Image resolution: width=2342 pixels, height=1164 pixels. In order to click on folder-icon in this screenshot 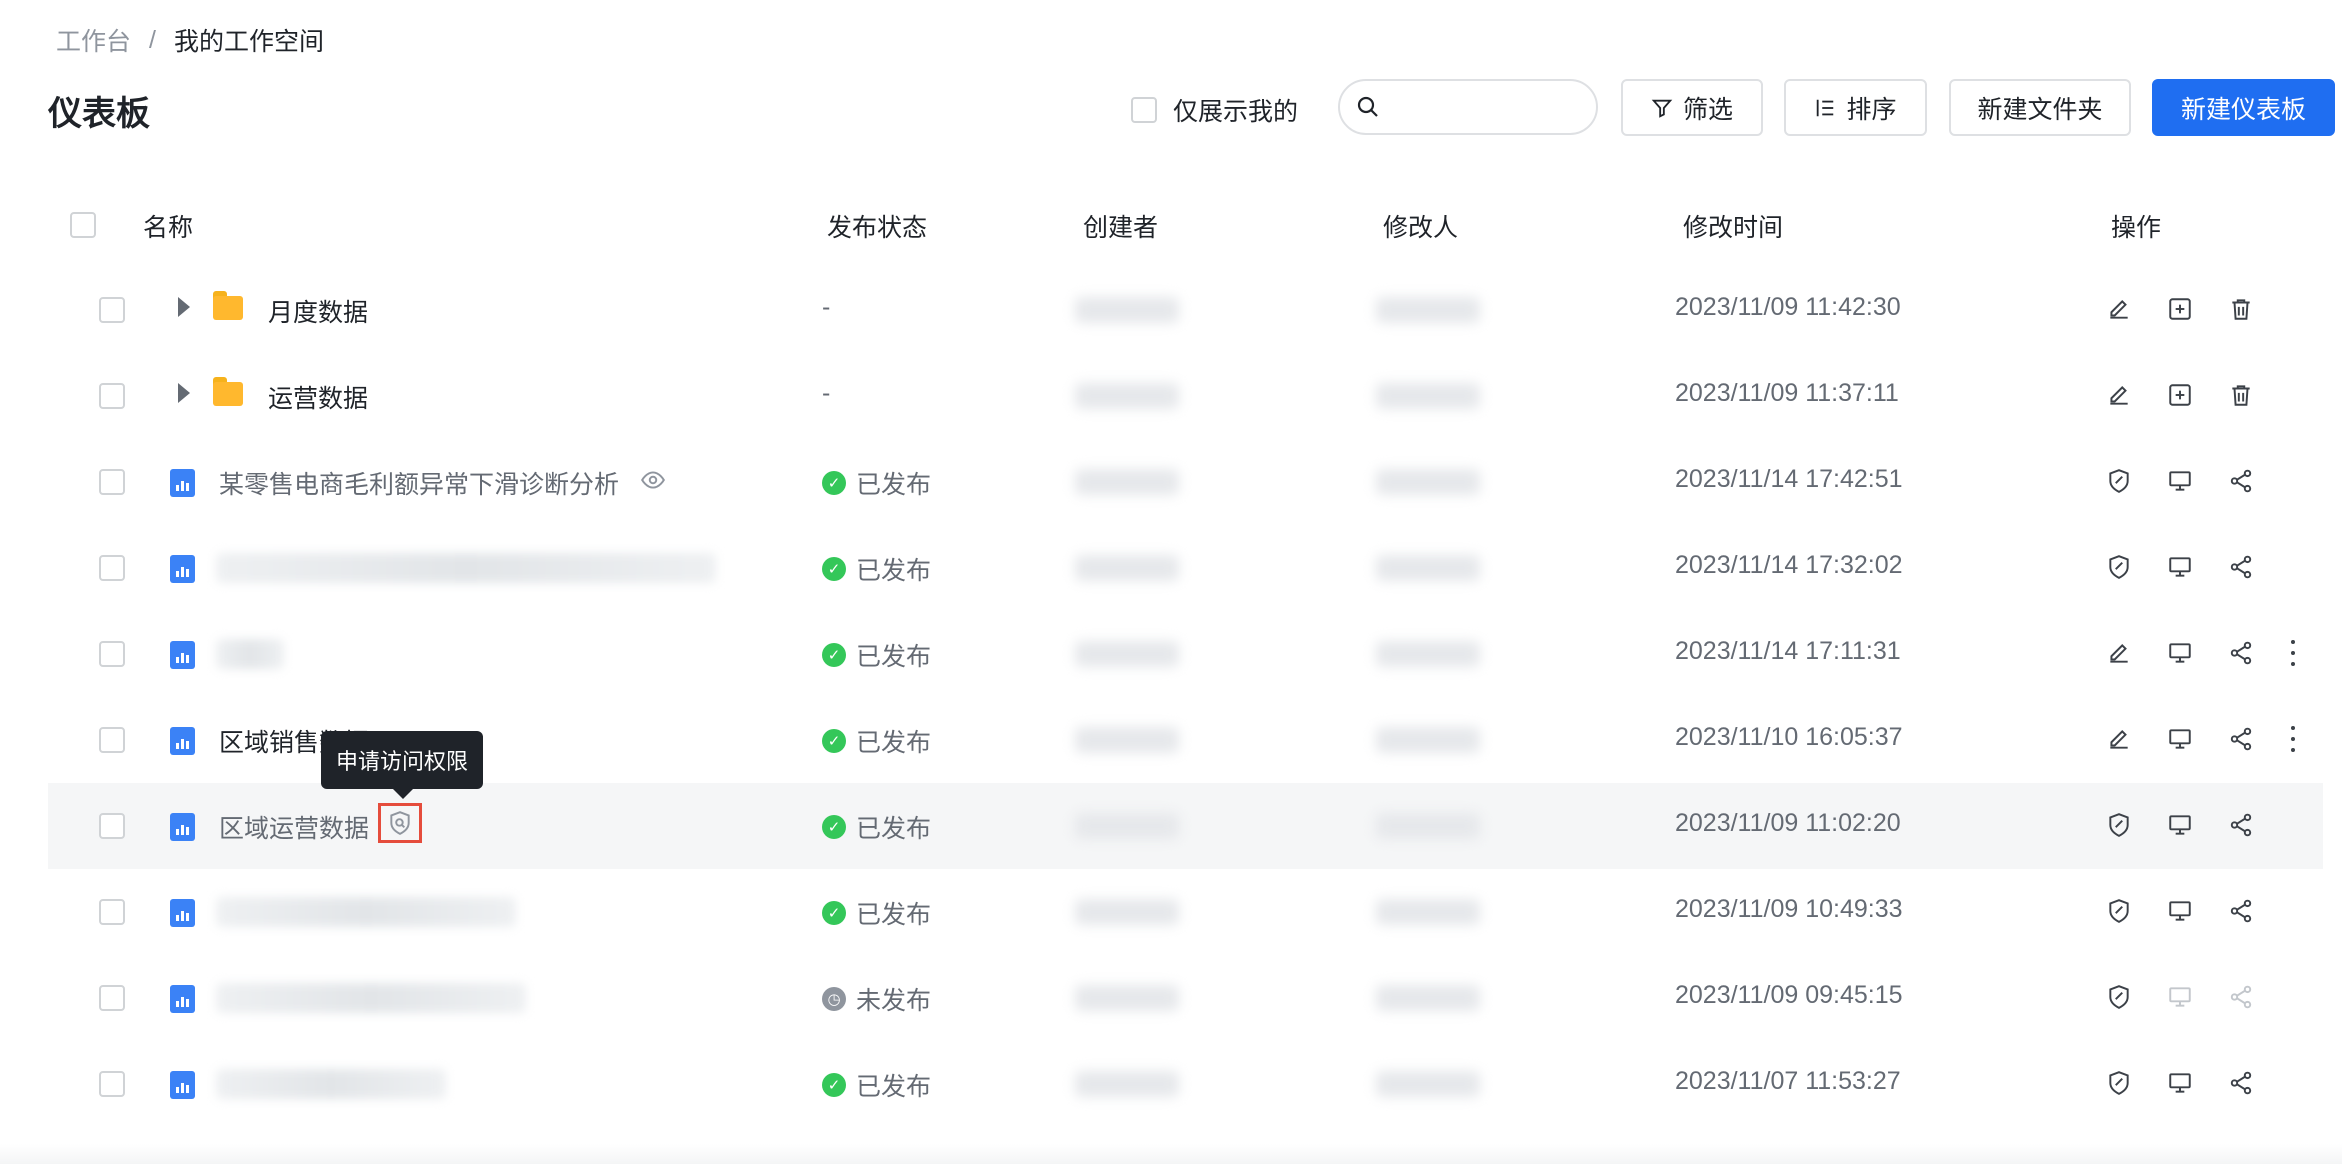, I will do `click(228, 305)`.